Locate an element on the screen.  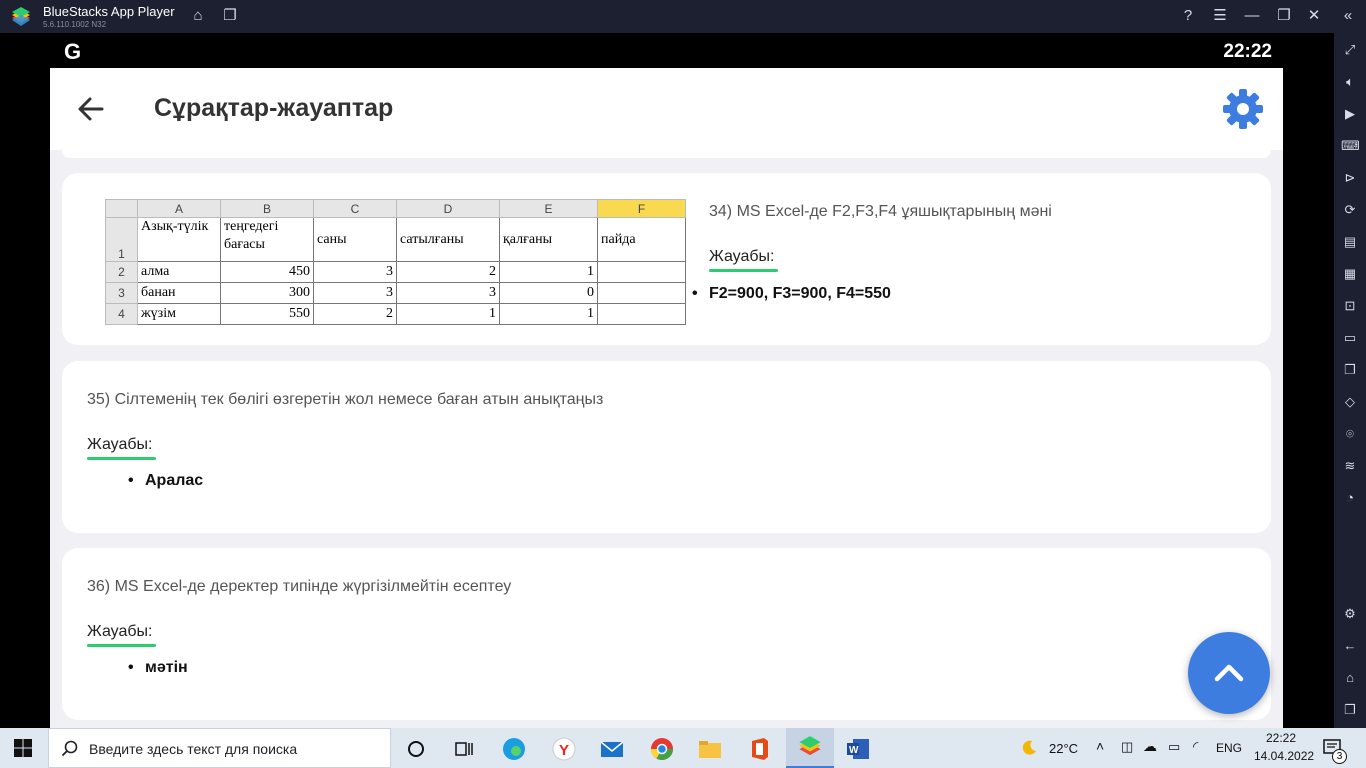
screenshot-icon: ⊡ is located at coordinates (1350, 306).